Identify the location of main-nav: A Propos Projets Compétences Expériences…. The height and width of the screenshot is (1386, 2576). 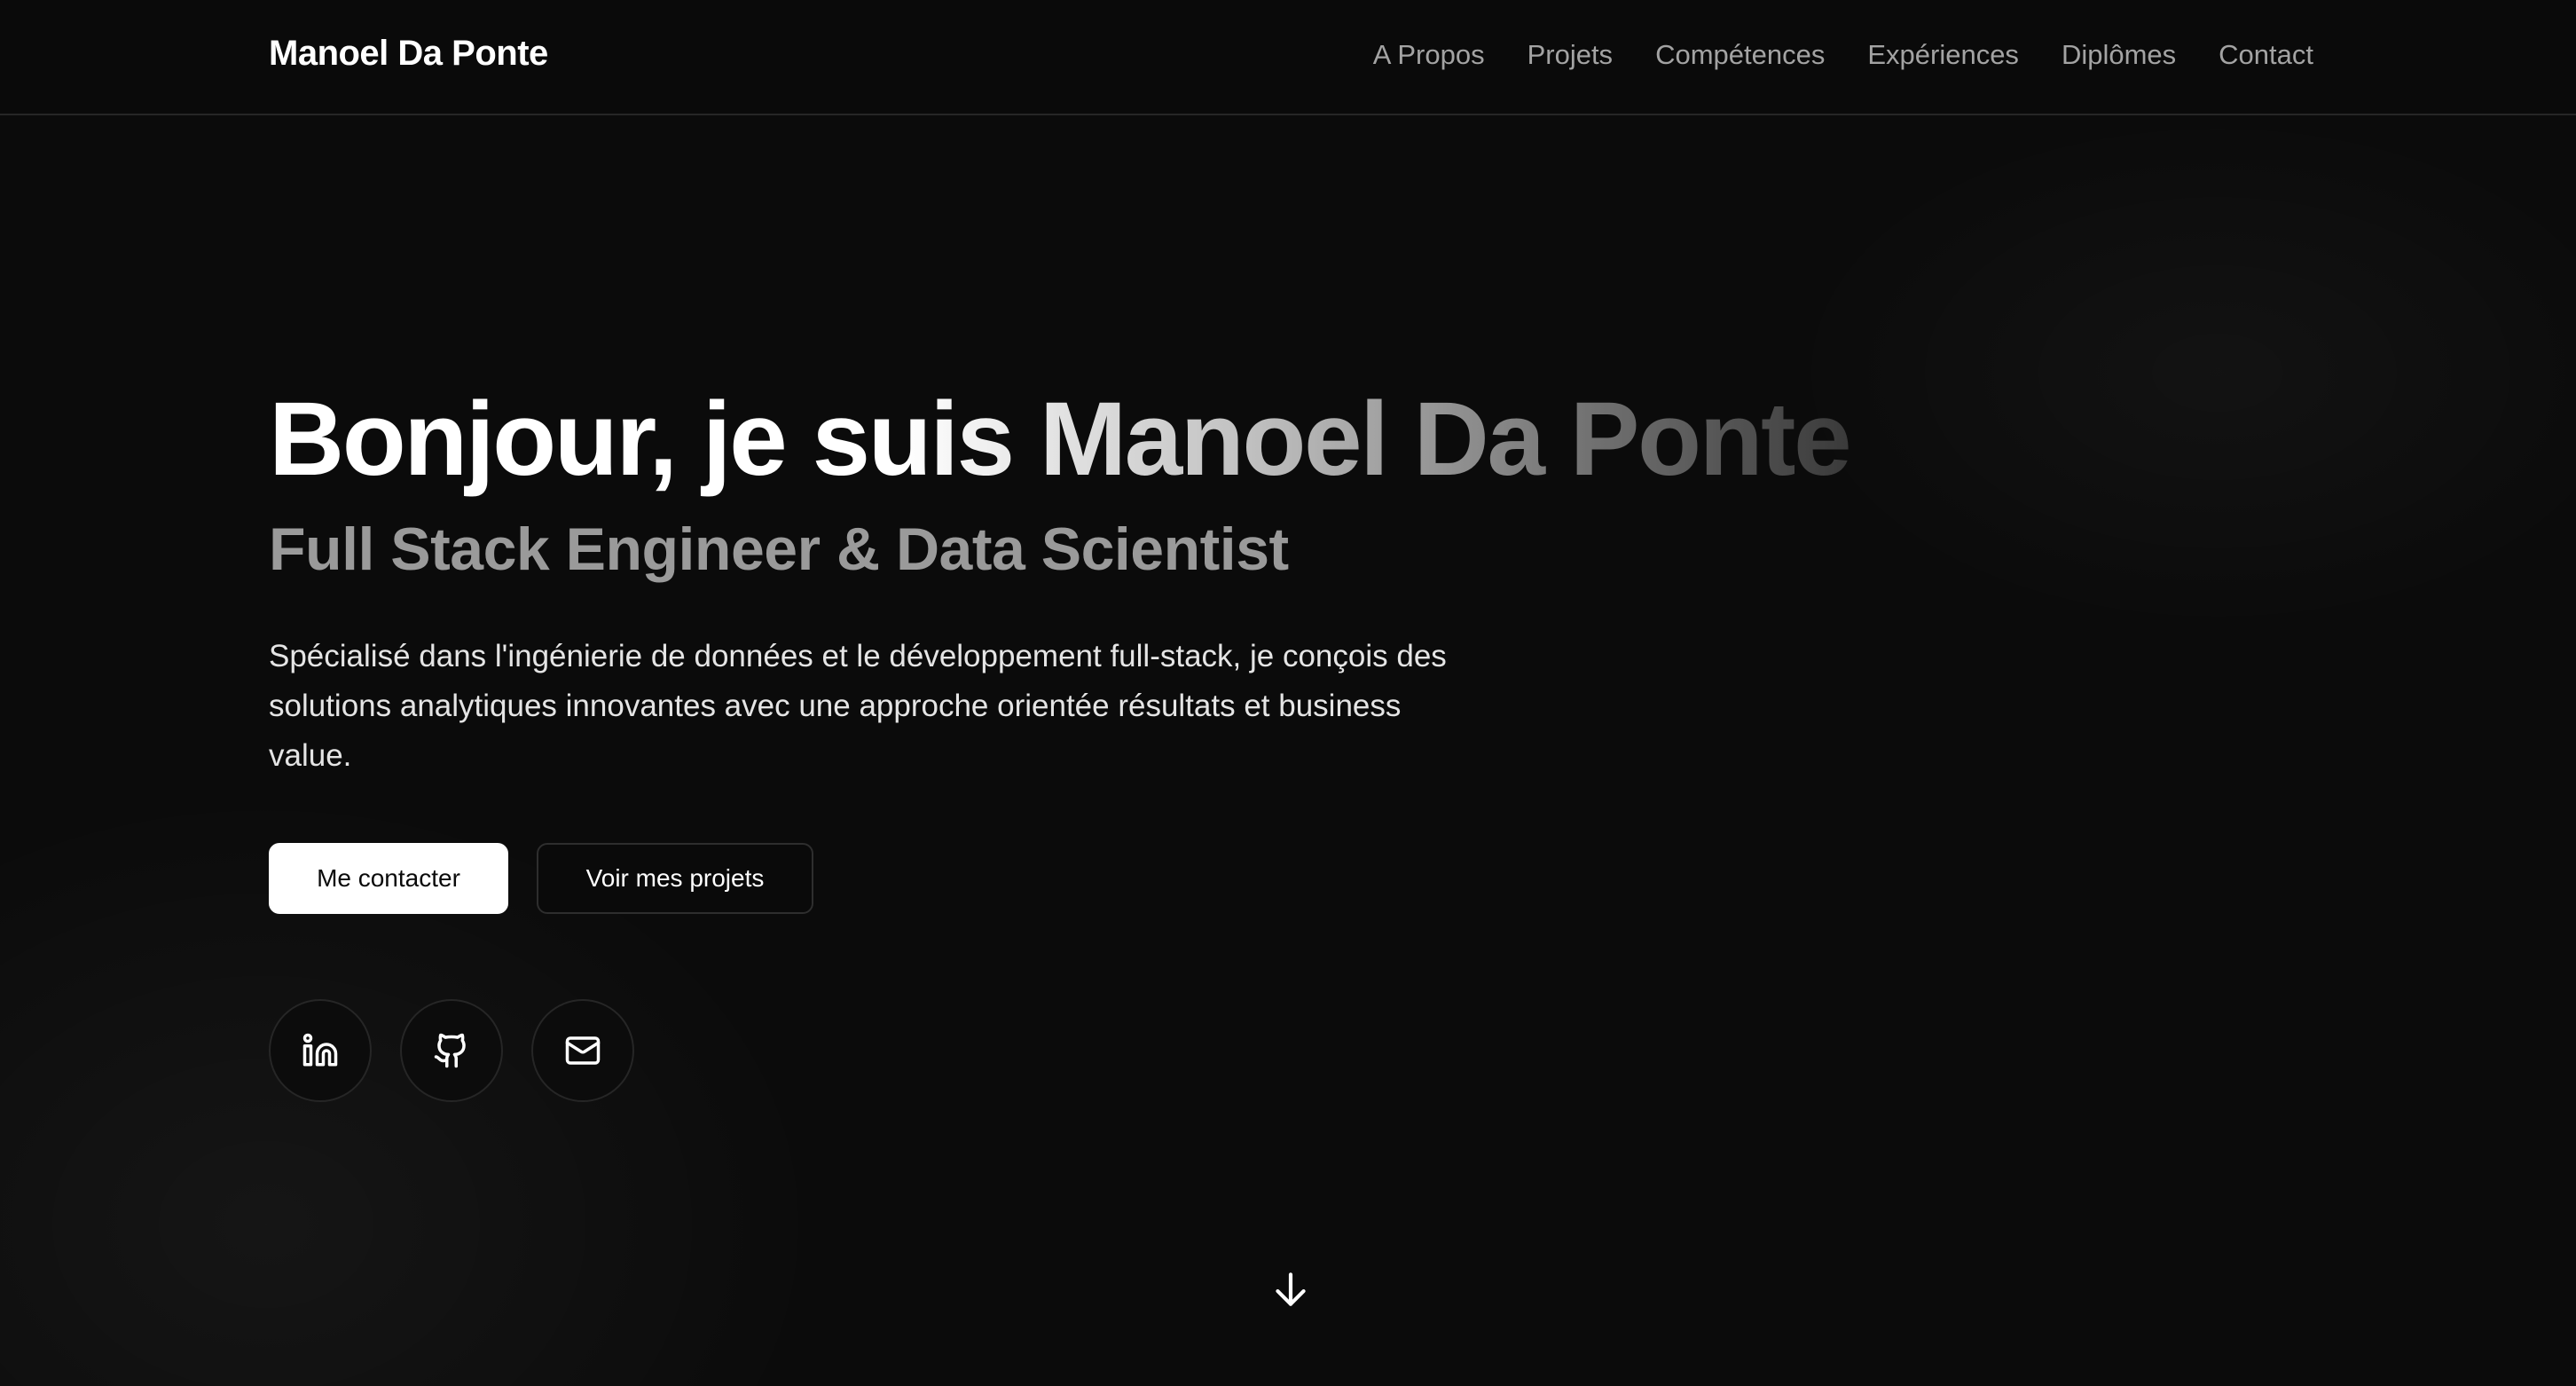
(1843, 55).